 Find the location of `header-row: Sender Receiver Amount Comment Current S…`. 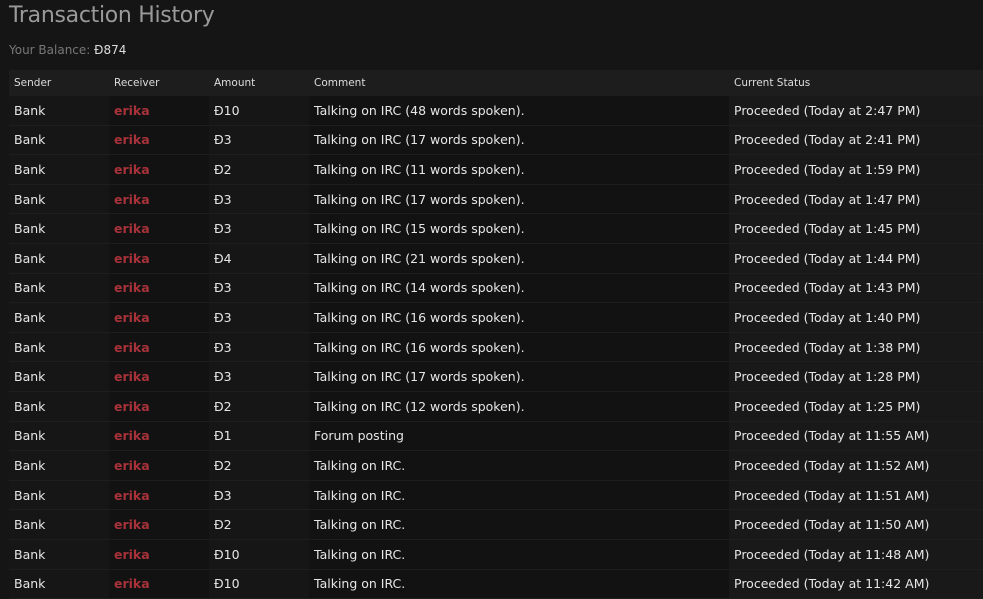

header-row: Sender Receiver Amount Comment Current S… is located at coordinates (496, 83).